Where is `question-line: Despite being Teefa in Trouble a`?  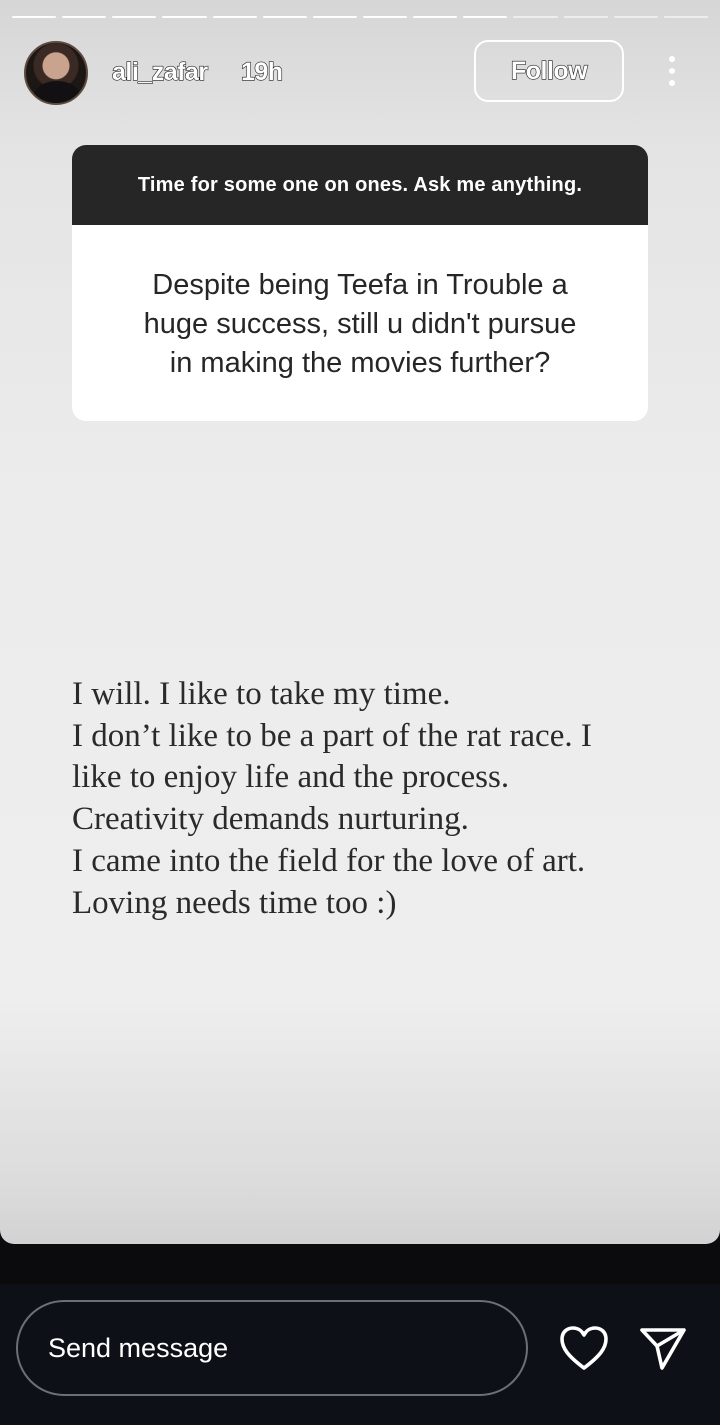
question-line: Despite being Teefa in Trouble a is located at coordinates (360, 285).